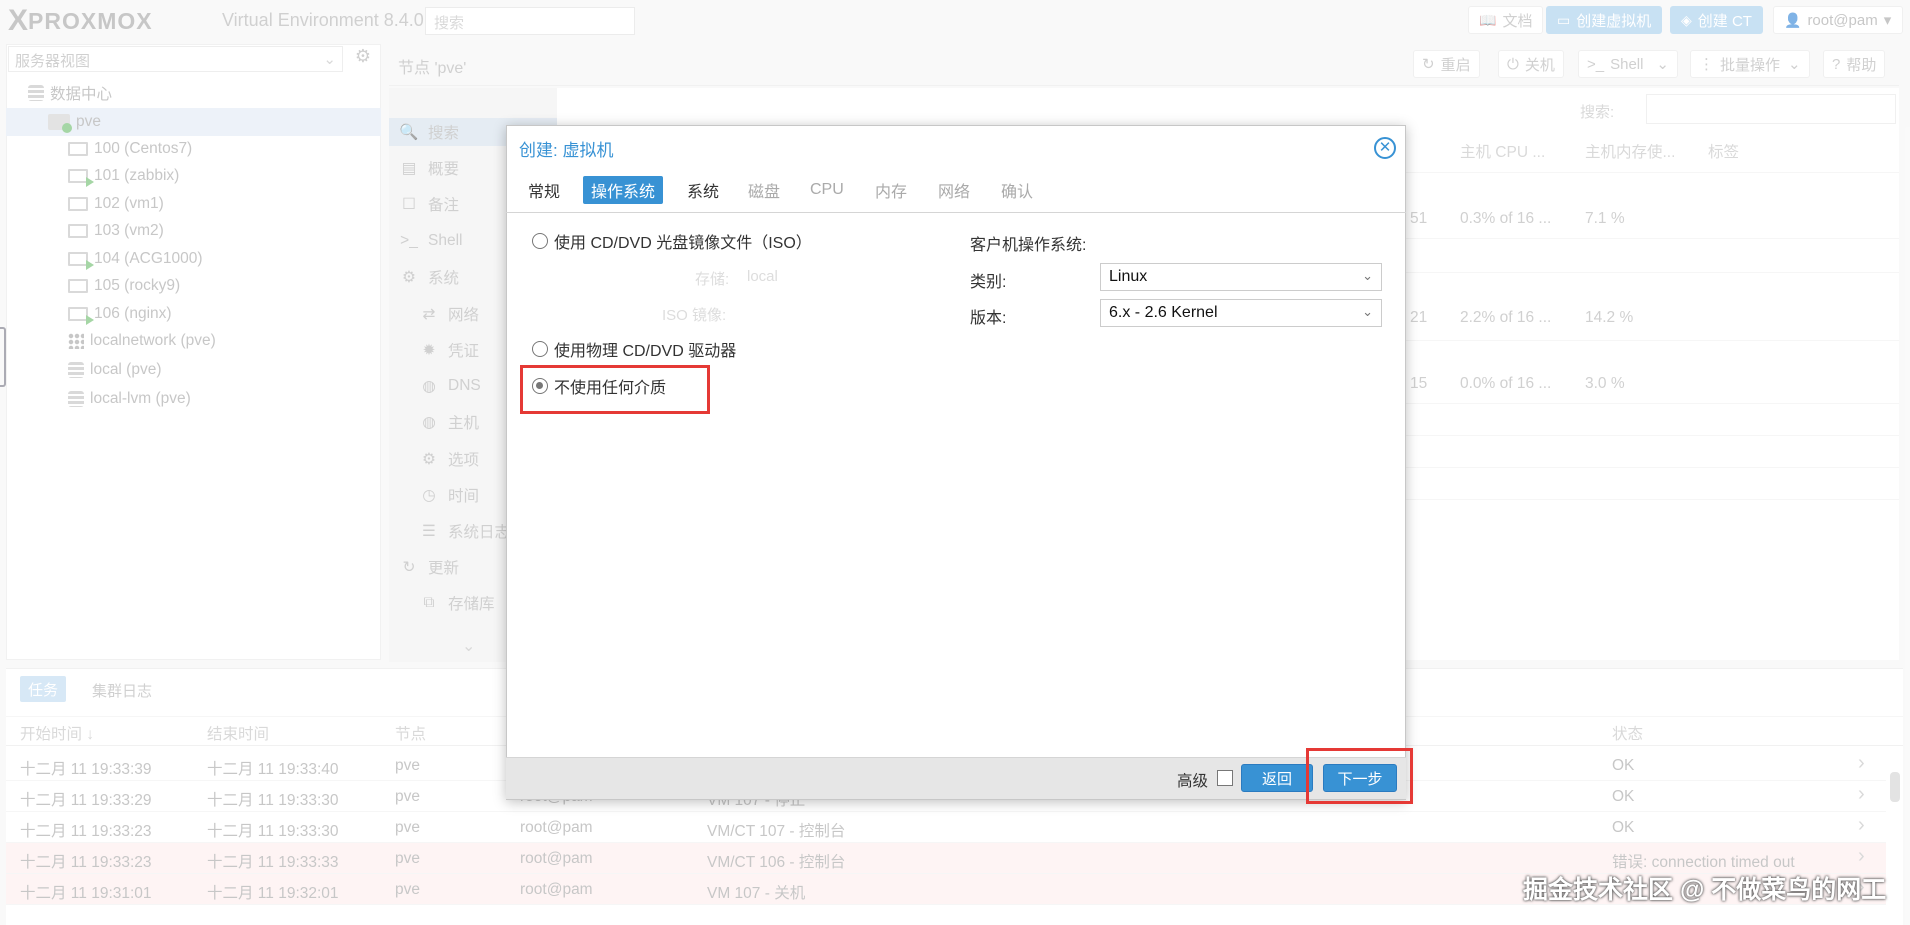 The width and height of the screenshot is (1910, 925). Describe the element at coordinates (544, 190) in the screenshot. I see `tab-general: 常规` at that location.